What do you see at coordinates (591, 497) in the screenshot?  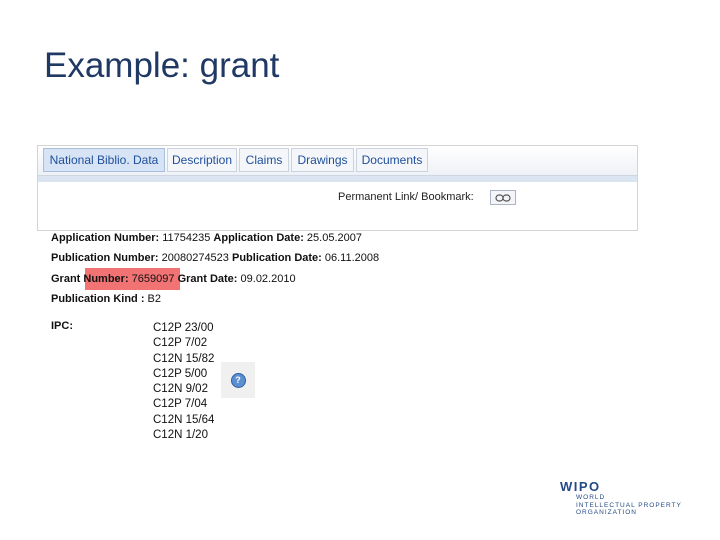 I see `wipo-logo-line: WORLD` at bounding box center [591, 497].